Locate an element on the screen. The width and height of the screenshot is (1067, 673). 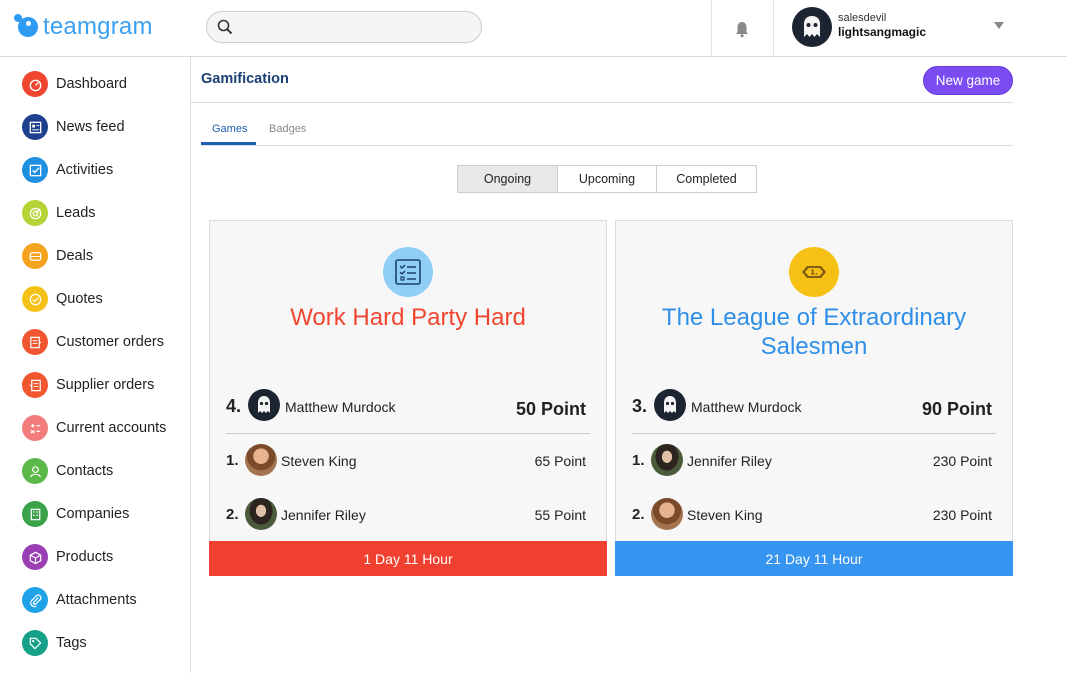
segment-ongoing: Ongoing is located at coordinates (507, 179).